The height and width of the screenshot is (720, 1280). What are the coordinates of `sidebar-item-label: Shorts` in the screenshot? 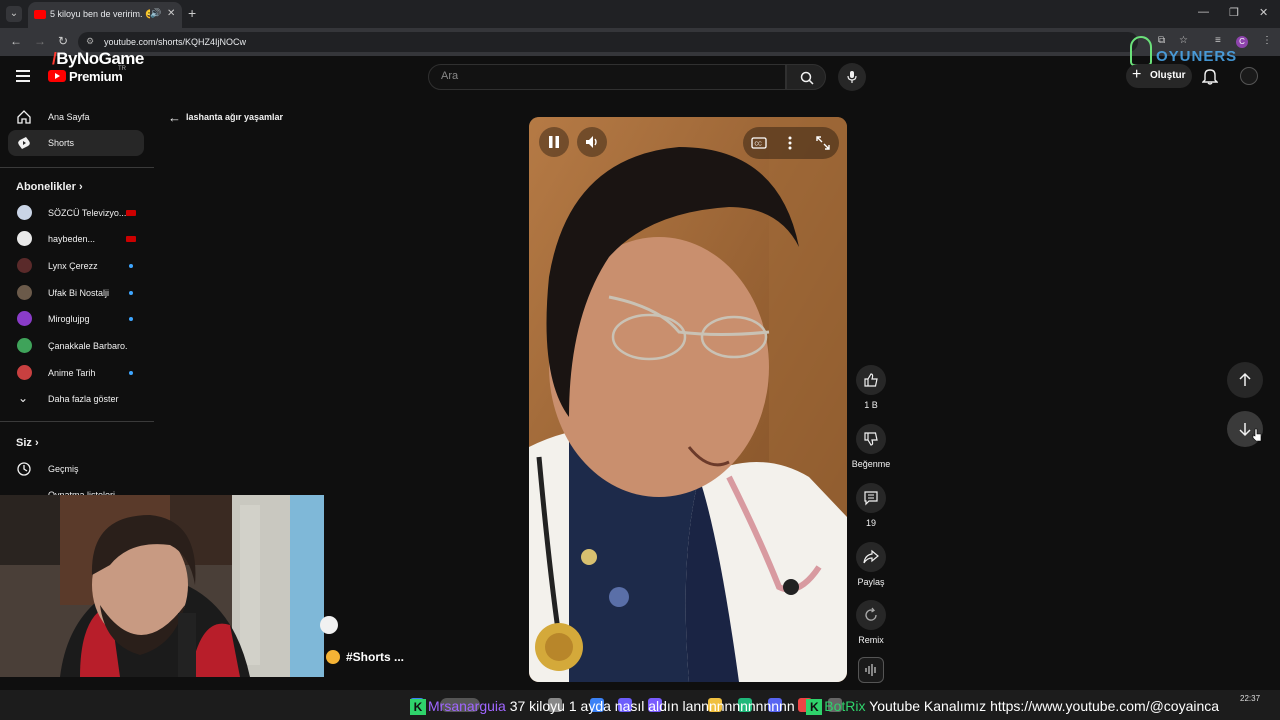 It's located at (61, 143).